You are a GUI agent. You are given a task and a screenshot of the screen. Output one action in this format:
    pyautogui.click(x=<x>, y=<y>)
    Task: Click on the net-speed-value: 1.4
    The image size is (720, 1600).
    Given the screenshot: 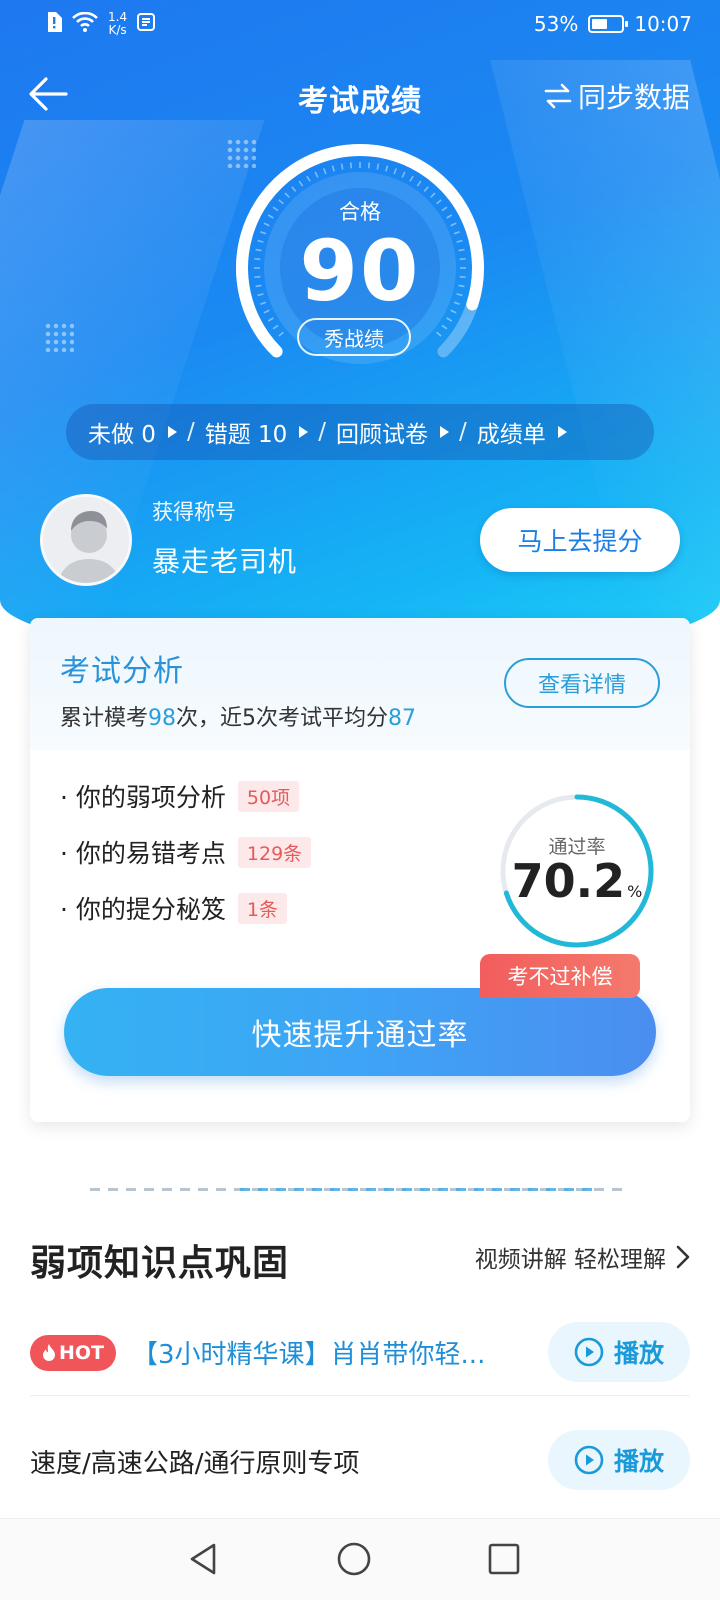 What is the action you would take?
    pyautogui.click(x=118, y=17)
    